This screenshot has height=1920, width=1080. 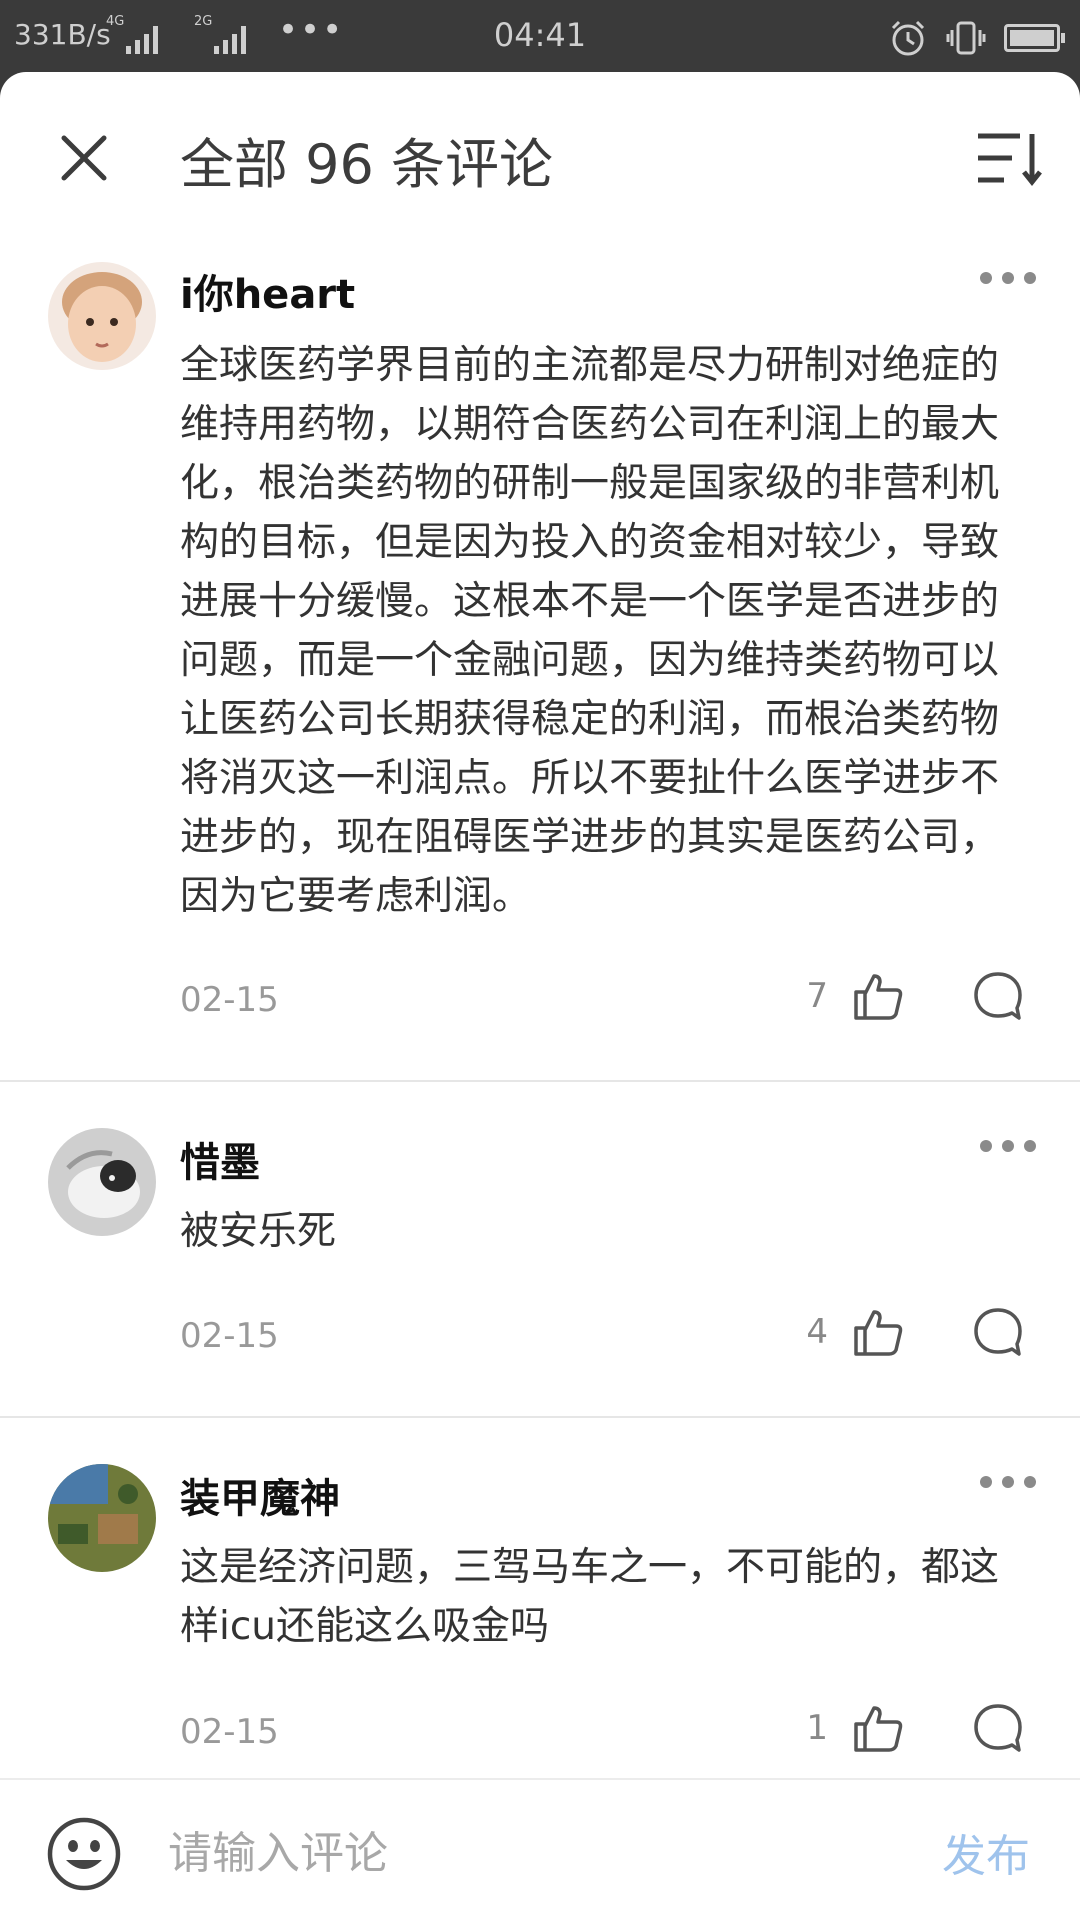 I want to click on publish-button: 发布, so click(x=986, y=1852).